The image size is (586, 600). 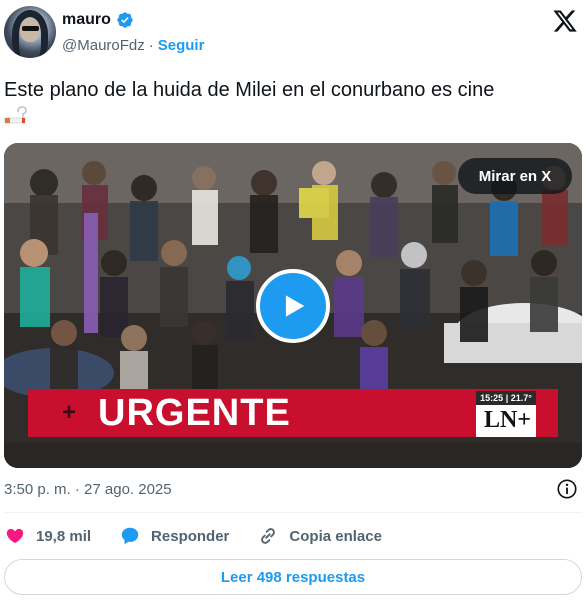 I want to click on follow-button: Seguir, so click(x=181, y=45).